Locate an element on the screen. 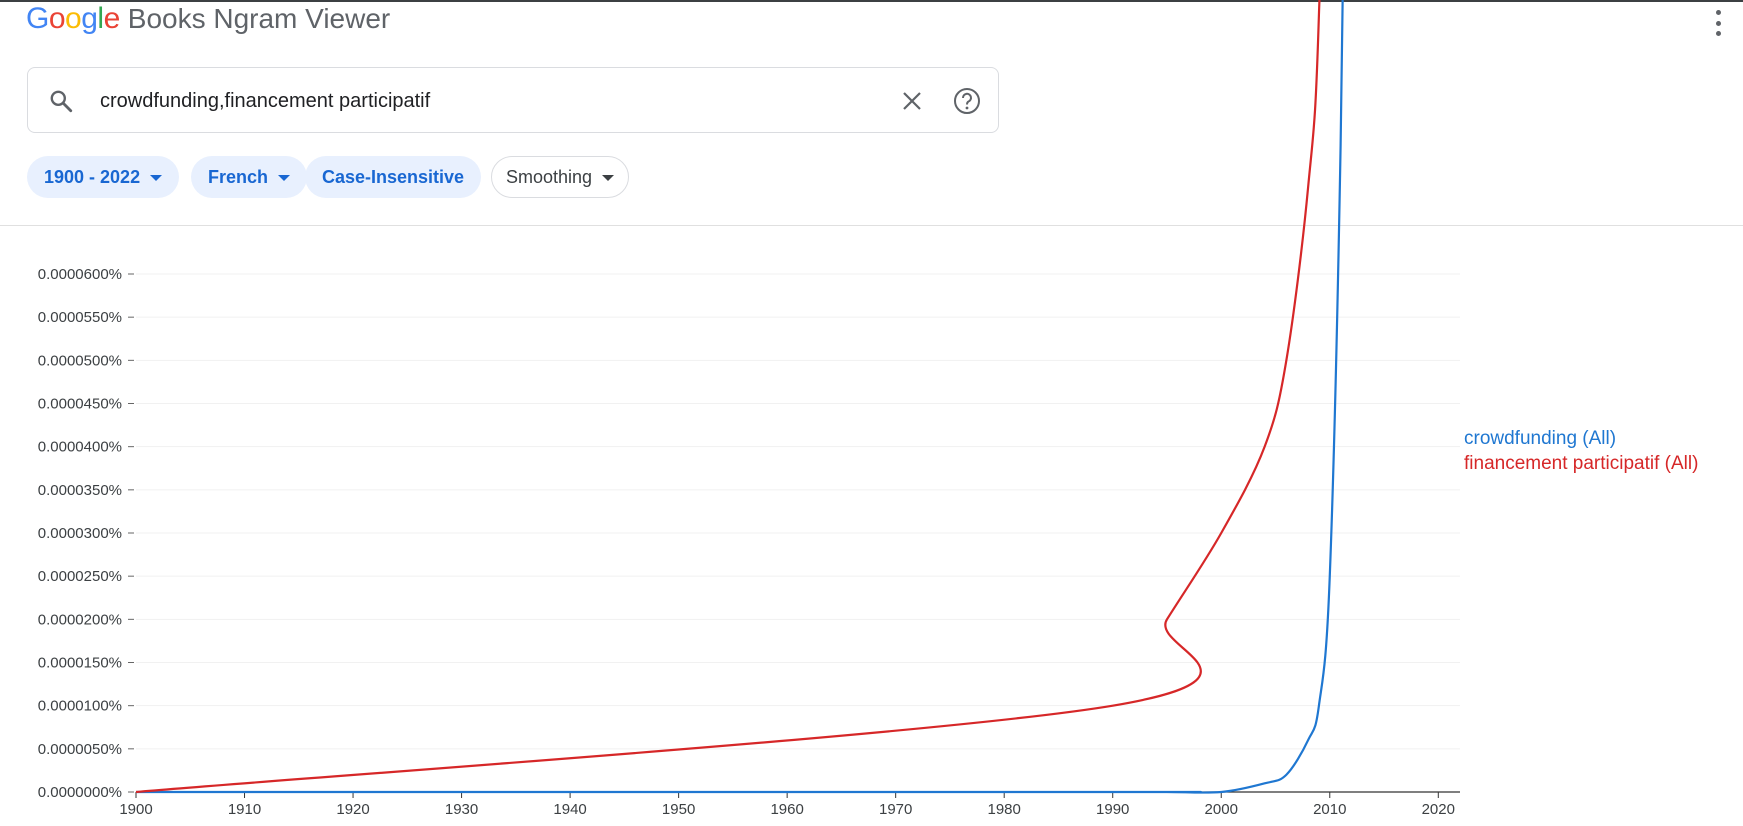 The height and width of the screenshot is (826, 1743). y-tick-label: 0.0000550% is located at coordinates (80, 317).